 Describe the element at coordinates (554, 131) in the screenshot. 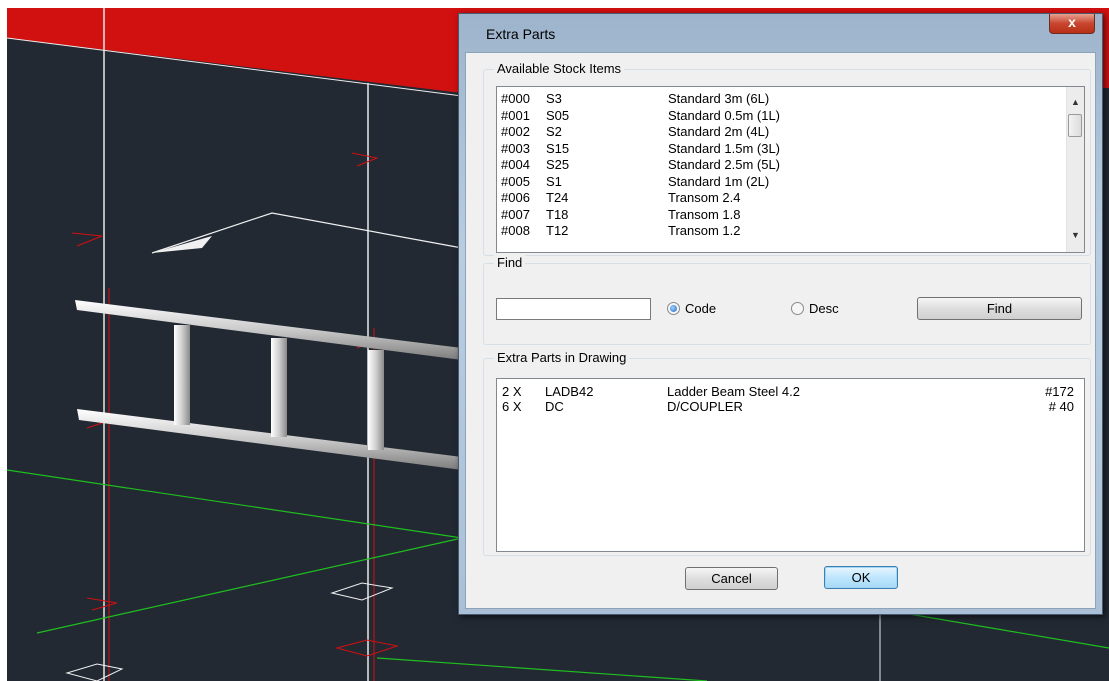

I see `stock-item-code: S2` at that location.